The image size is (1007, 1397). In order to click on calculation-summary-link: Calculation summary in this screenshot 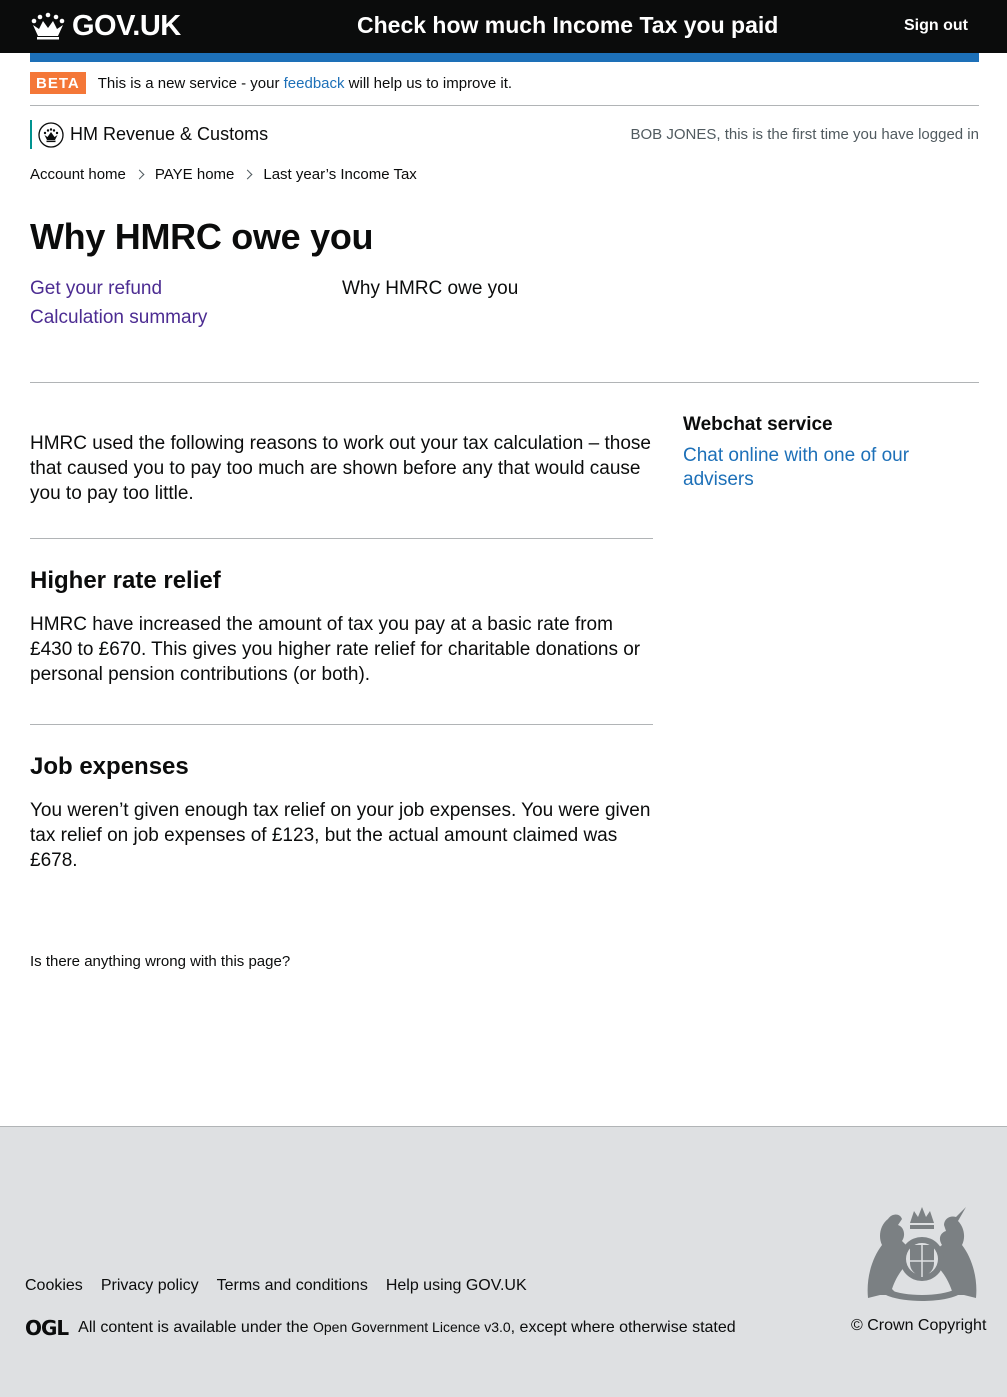, I will do `click(330, 321)`.